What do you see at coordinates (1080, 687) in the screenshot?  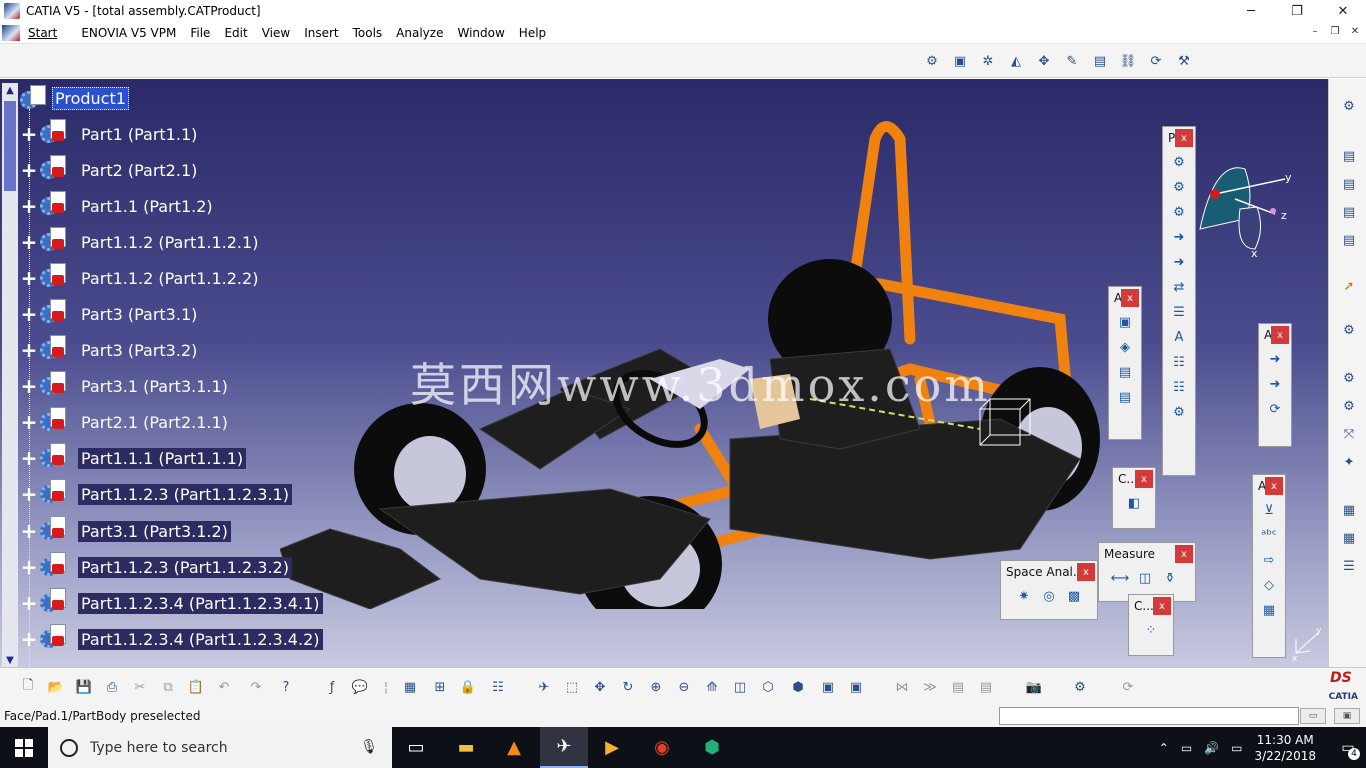 I see `render-icon: ⚙` at bounding box center [1080, 687].